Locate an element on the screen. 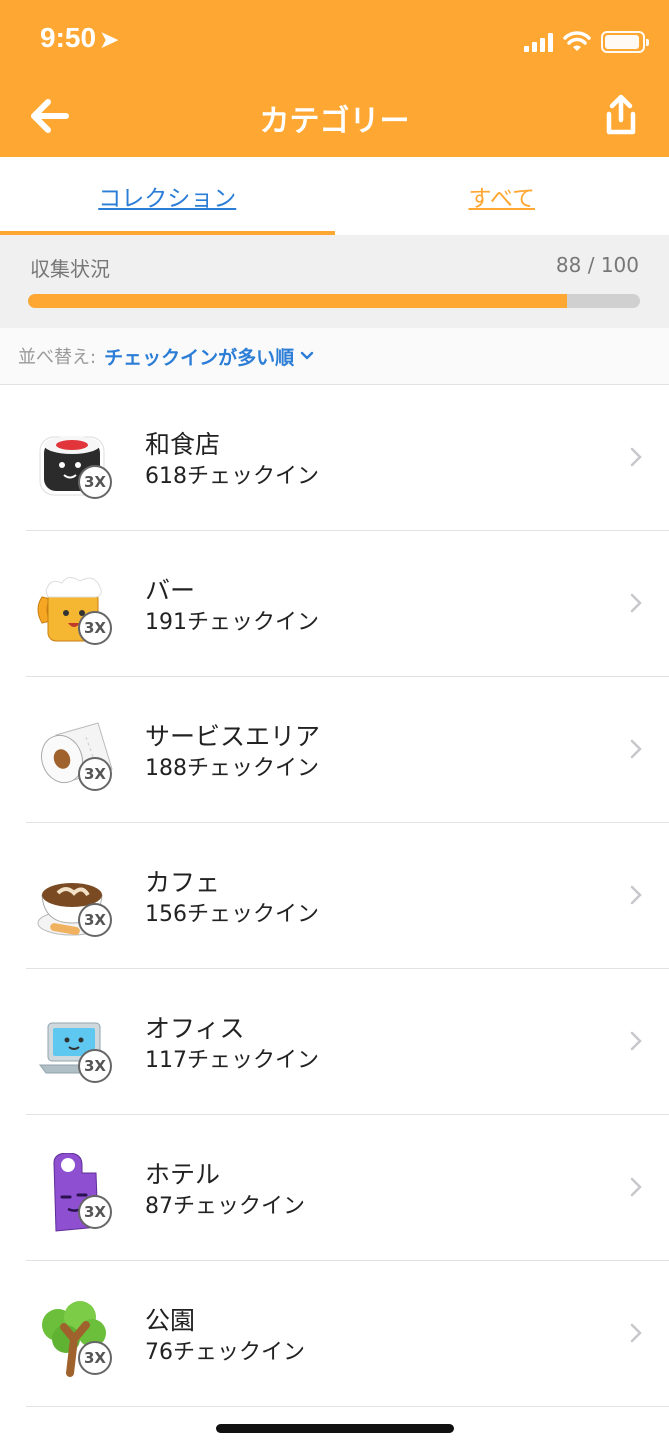 The width and height of the screenshot is (669, 1448). progress-bar is located at coordinates (334, 301).